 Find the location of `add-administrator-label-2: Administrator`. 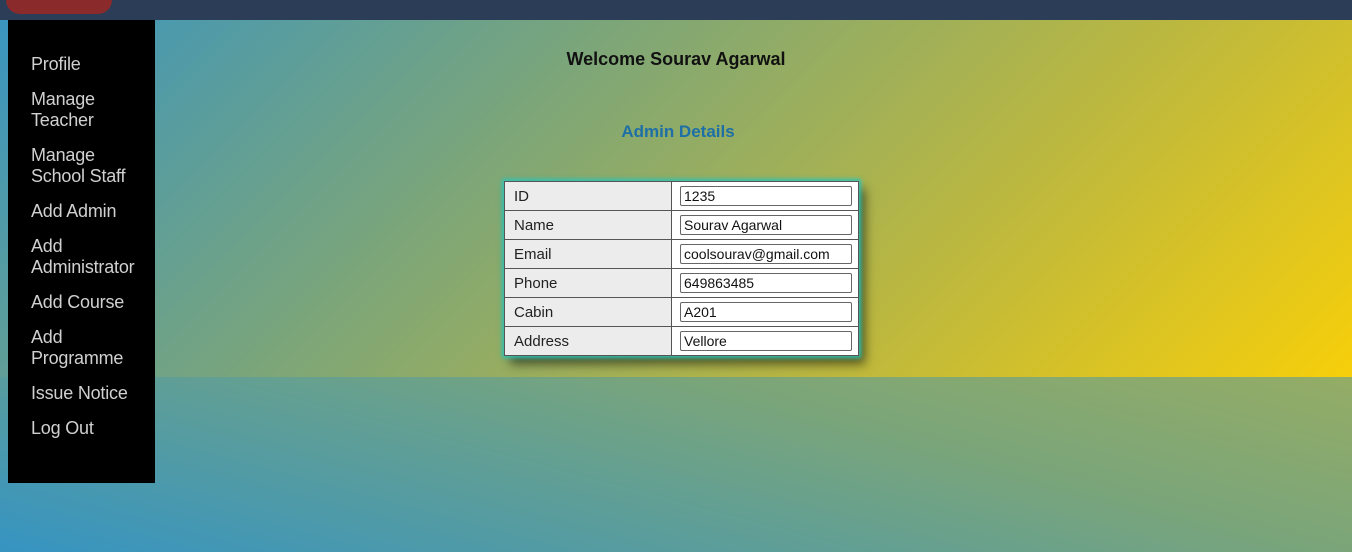

add-administrator-label-2: Administrator is located at coordinates (83, 267).